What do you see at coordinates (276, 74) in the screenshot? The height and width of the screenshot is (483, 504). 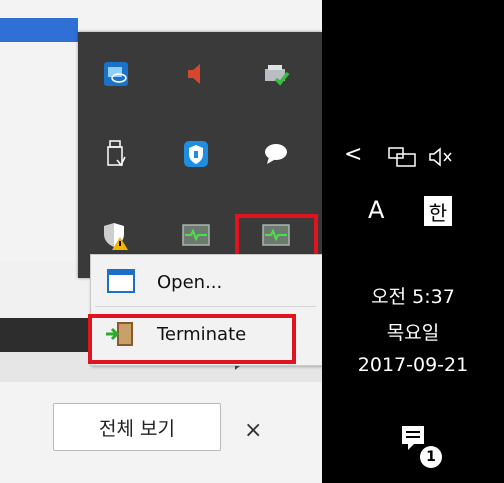 I see `printer-check-icon` at bounding box center [276, 74].